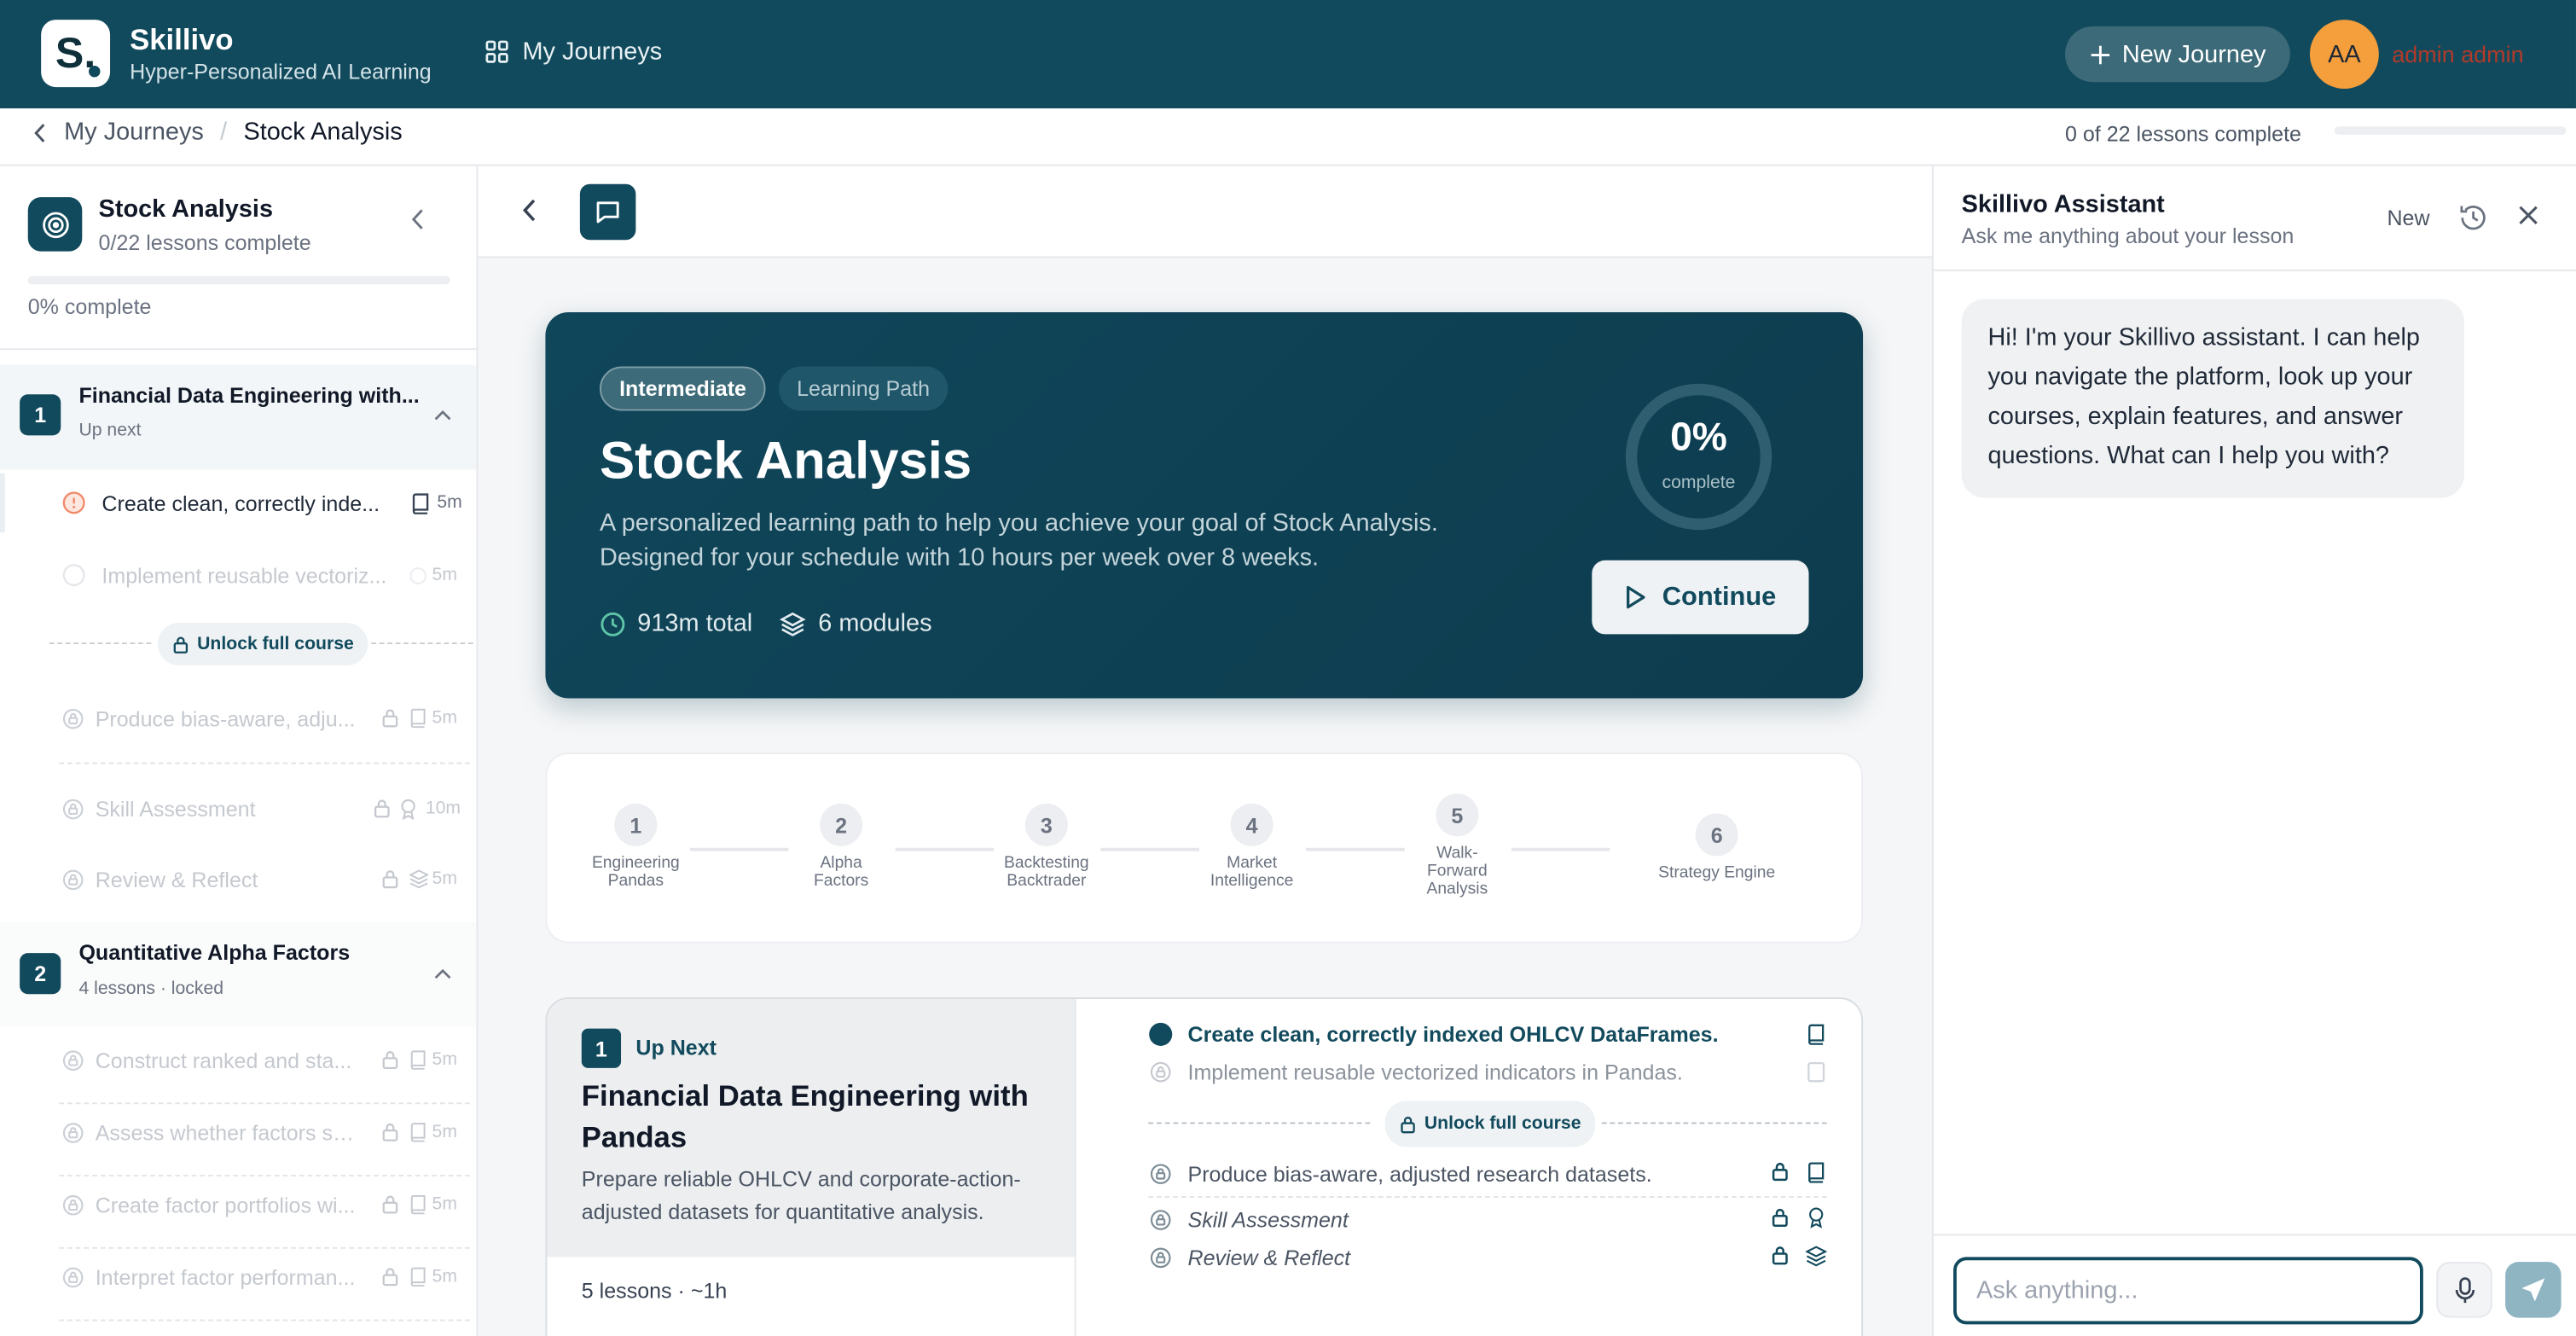 This screenshot has width=2576, height=1336. I want to click on back-icon, so click(529, 210).